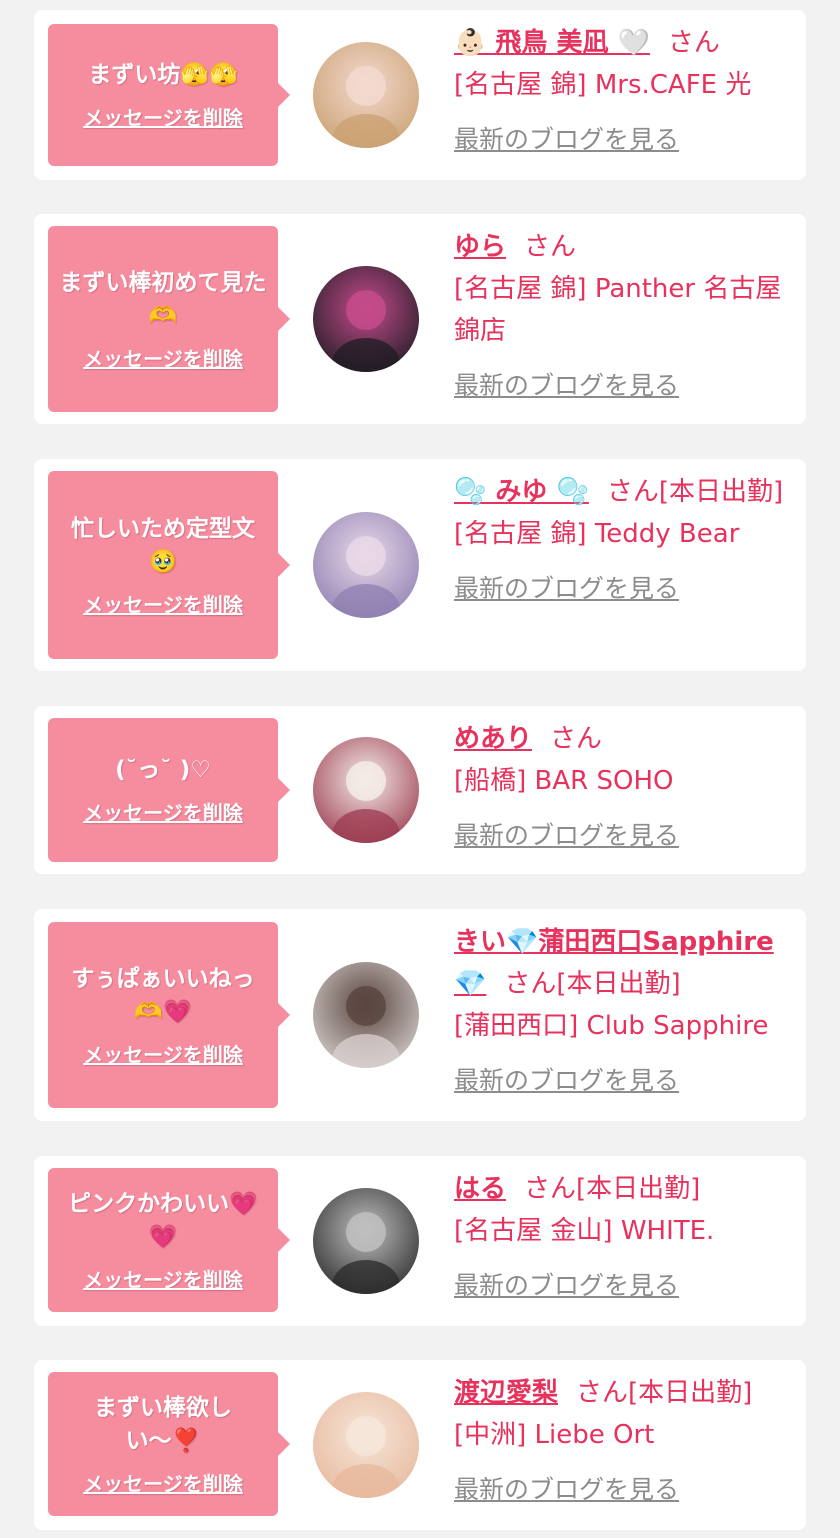 This screenshot has width=840, height=1538. I want to click on cast-name-line: めあり さん, so click(624, 739).